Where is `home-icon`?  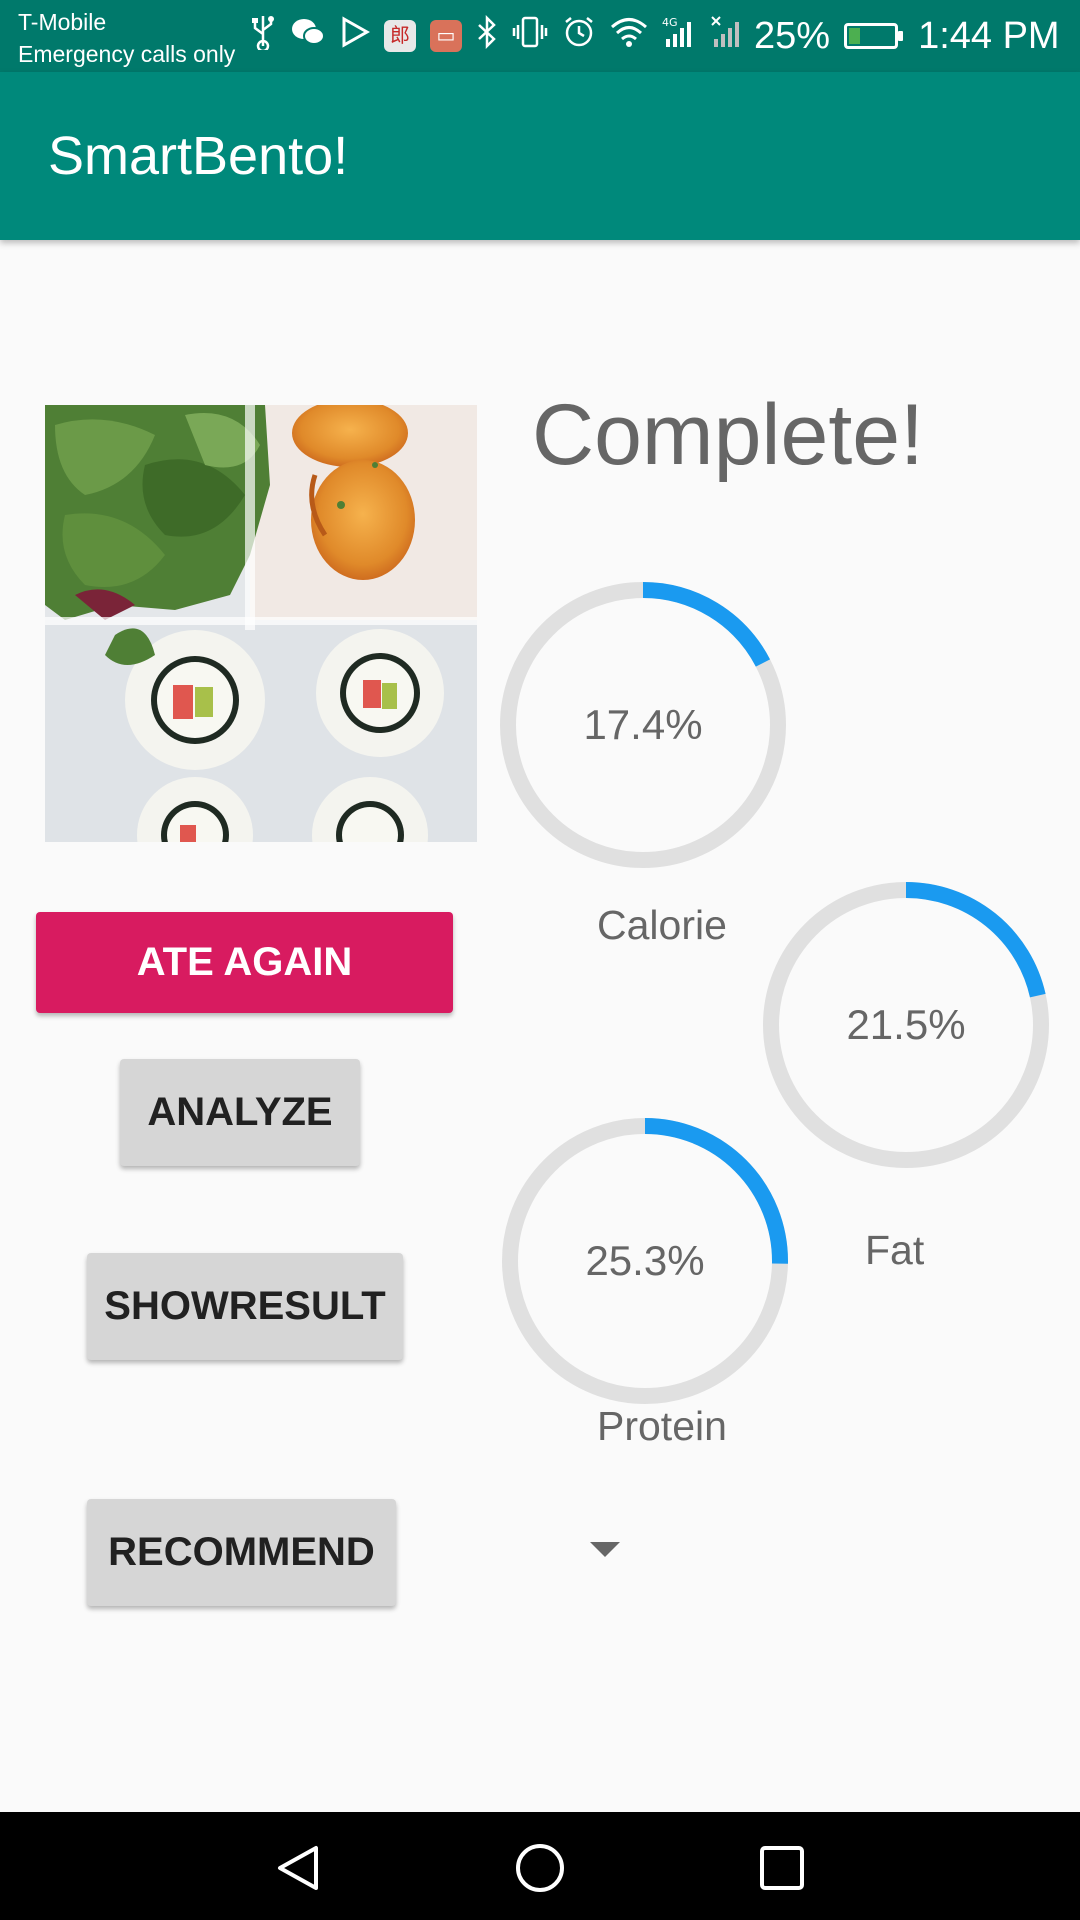 home-icon is located at coordinates (540, 1870).